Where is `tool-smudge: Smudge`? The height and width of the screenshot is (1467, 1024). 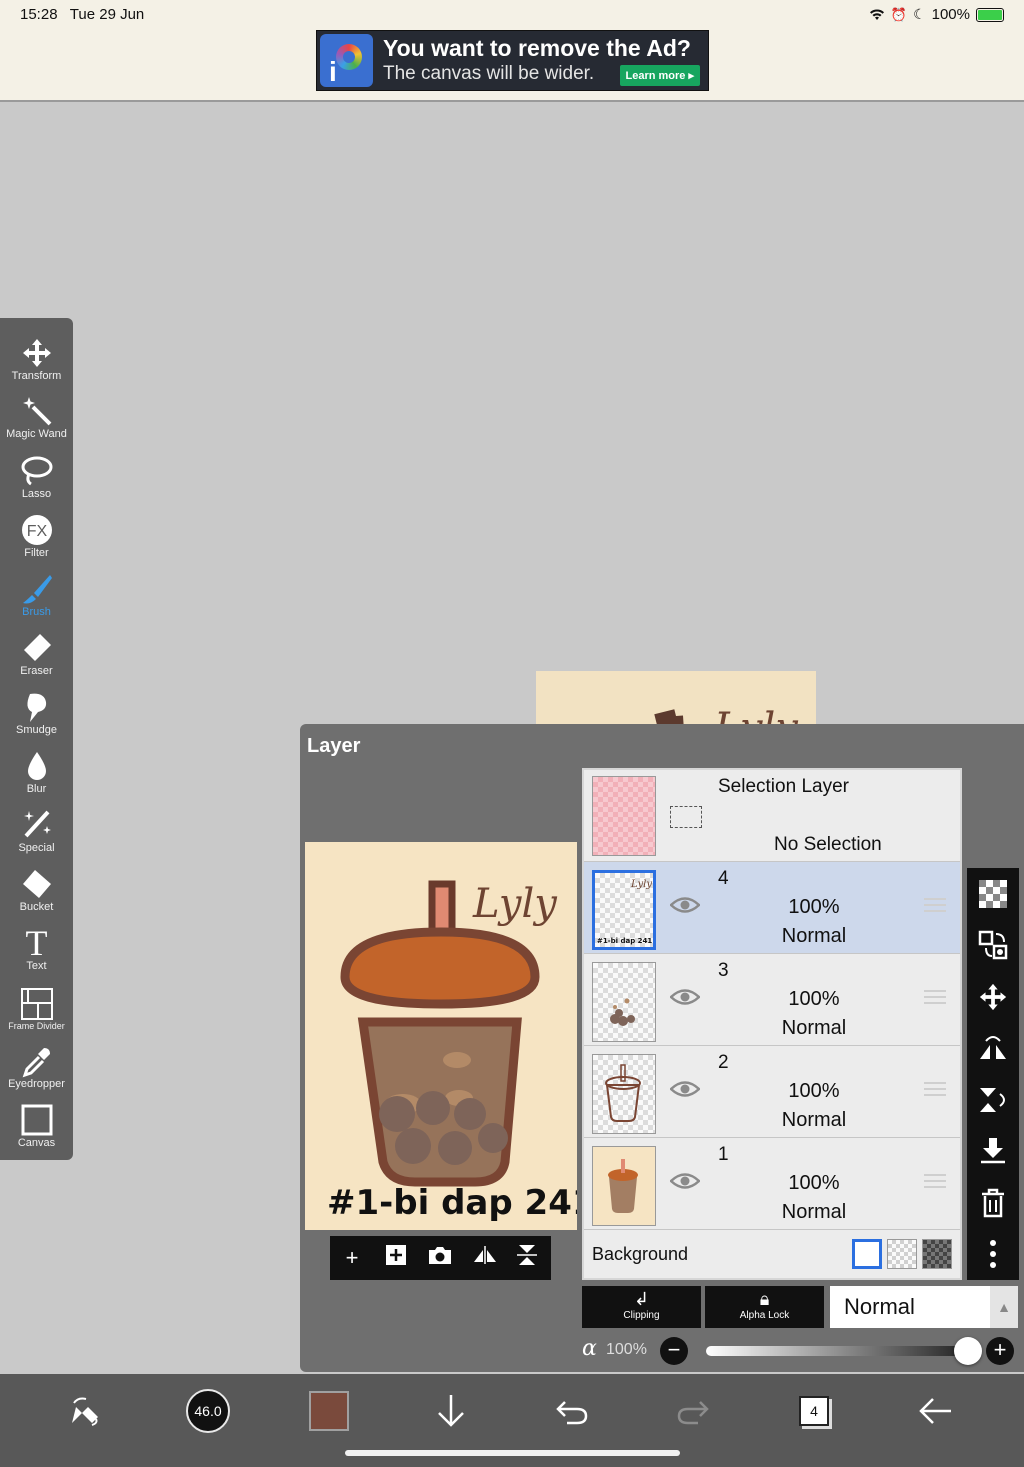
tool-smudge: Smudge is located at coordinates (36, 709).